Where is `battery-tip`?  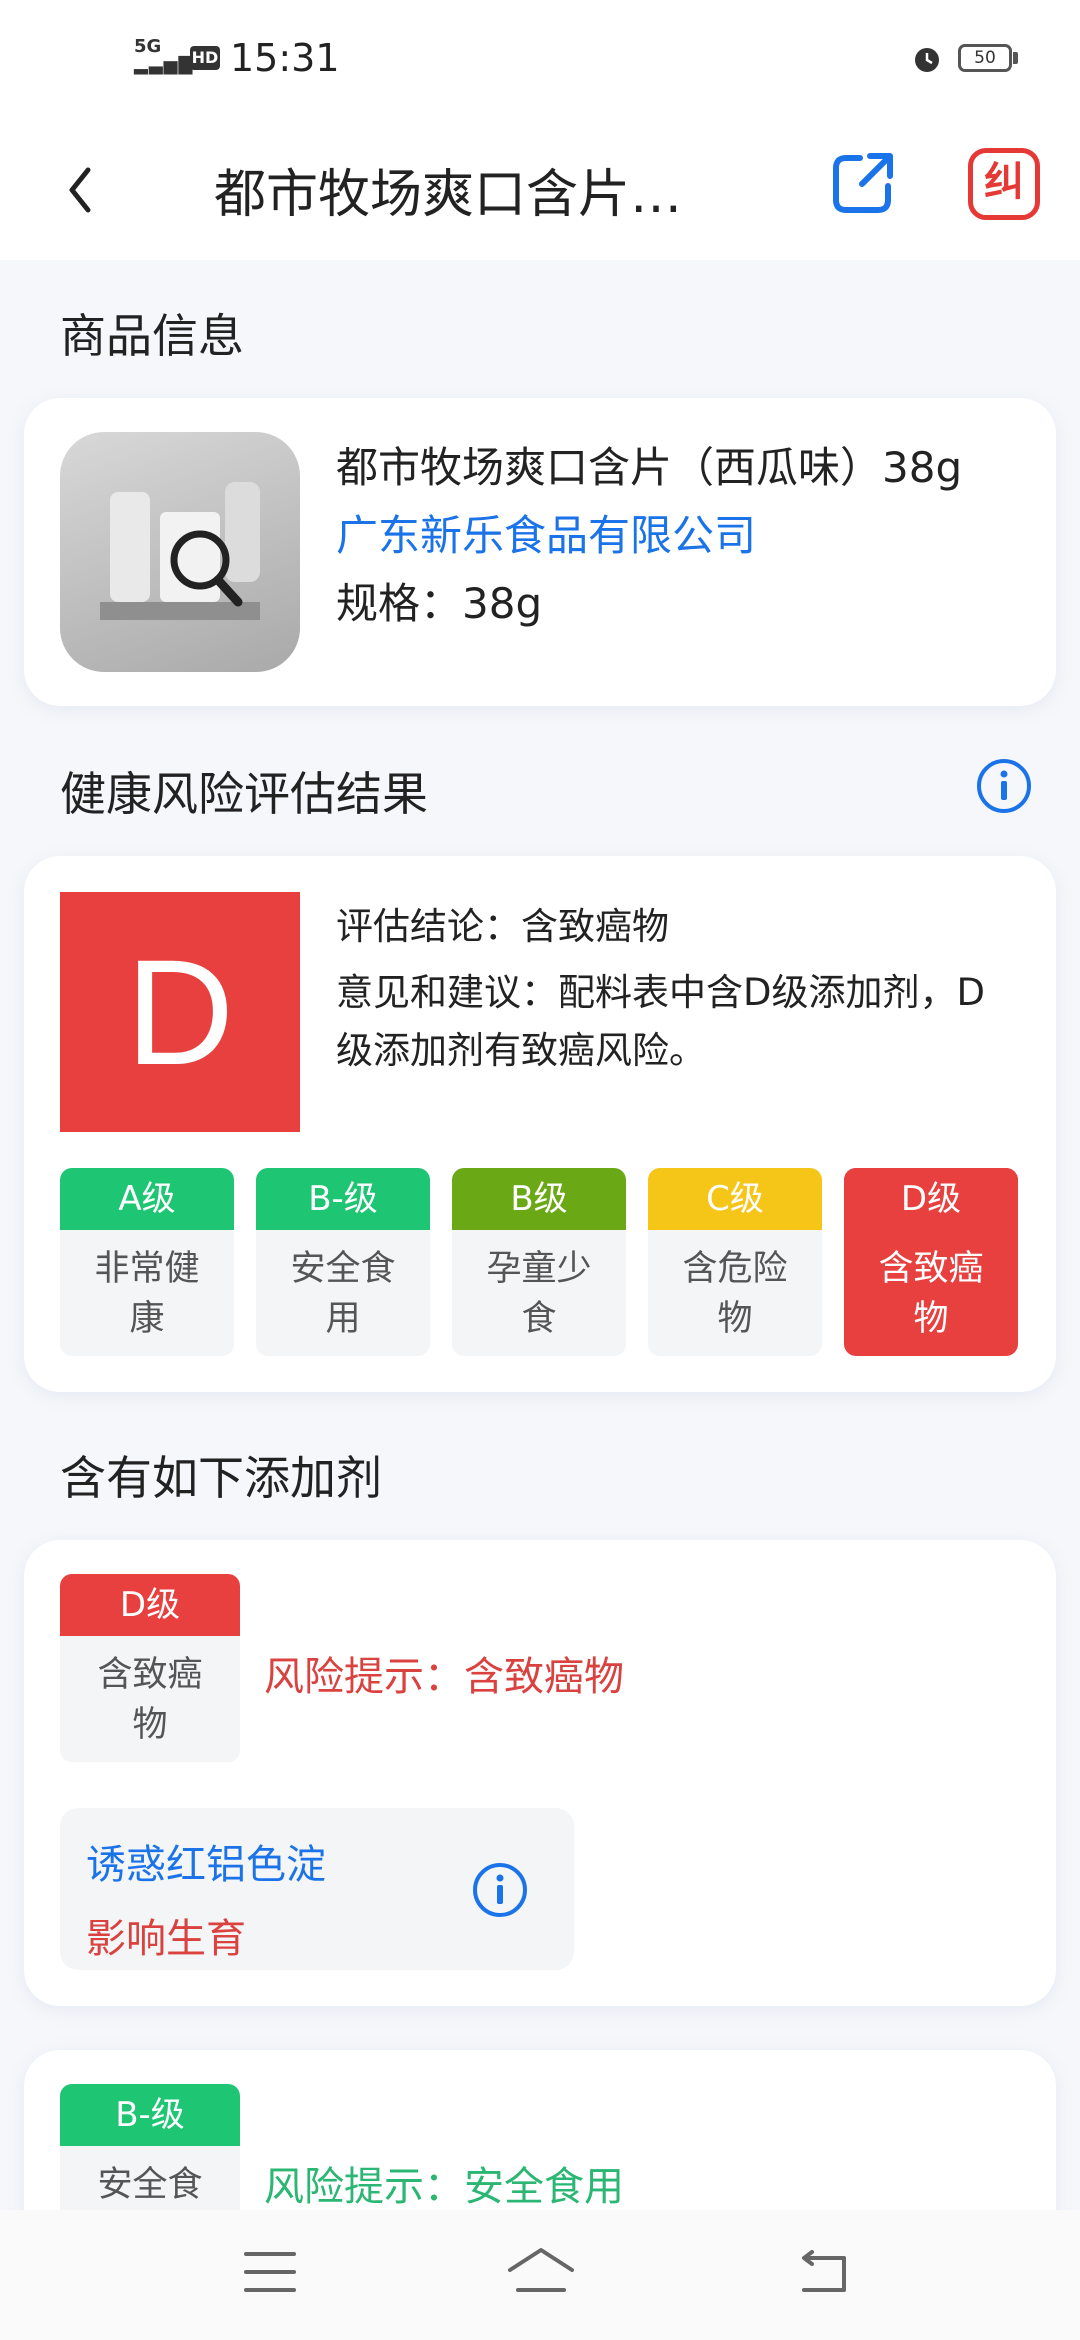 battery-tip is located at coordinates (1015, 58).